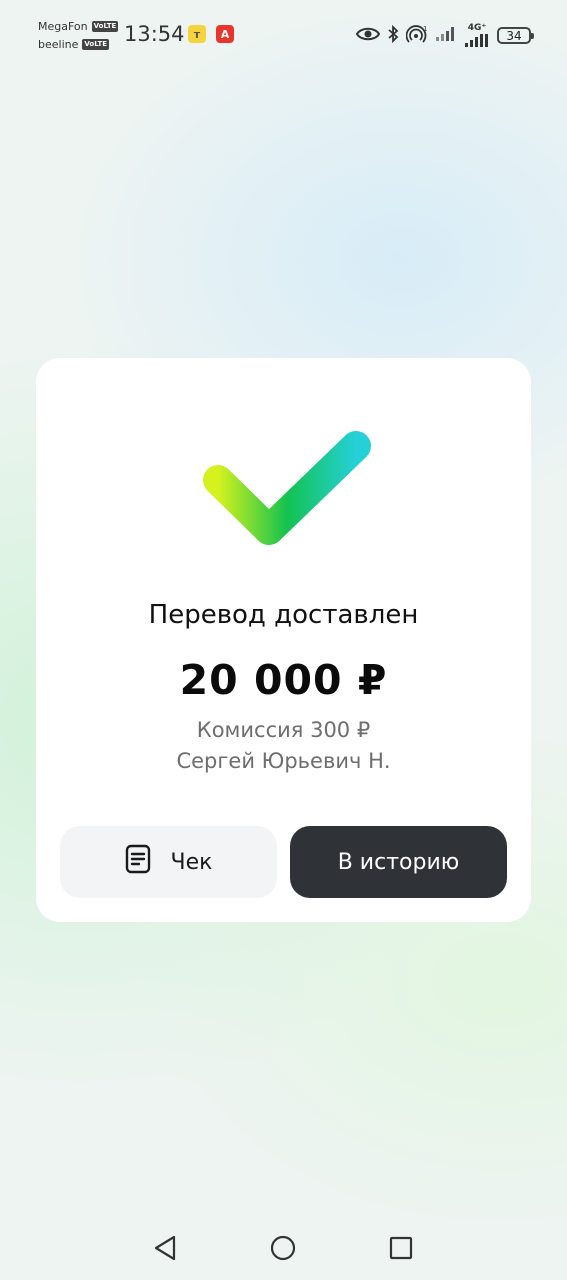 The height and width of the screenshot is (1280, 567). Describe the element at coordinates (283, 680) in the screenshot. I see `transfer-amount: 20 000 ₽` at that location.